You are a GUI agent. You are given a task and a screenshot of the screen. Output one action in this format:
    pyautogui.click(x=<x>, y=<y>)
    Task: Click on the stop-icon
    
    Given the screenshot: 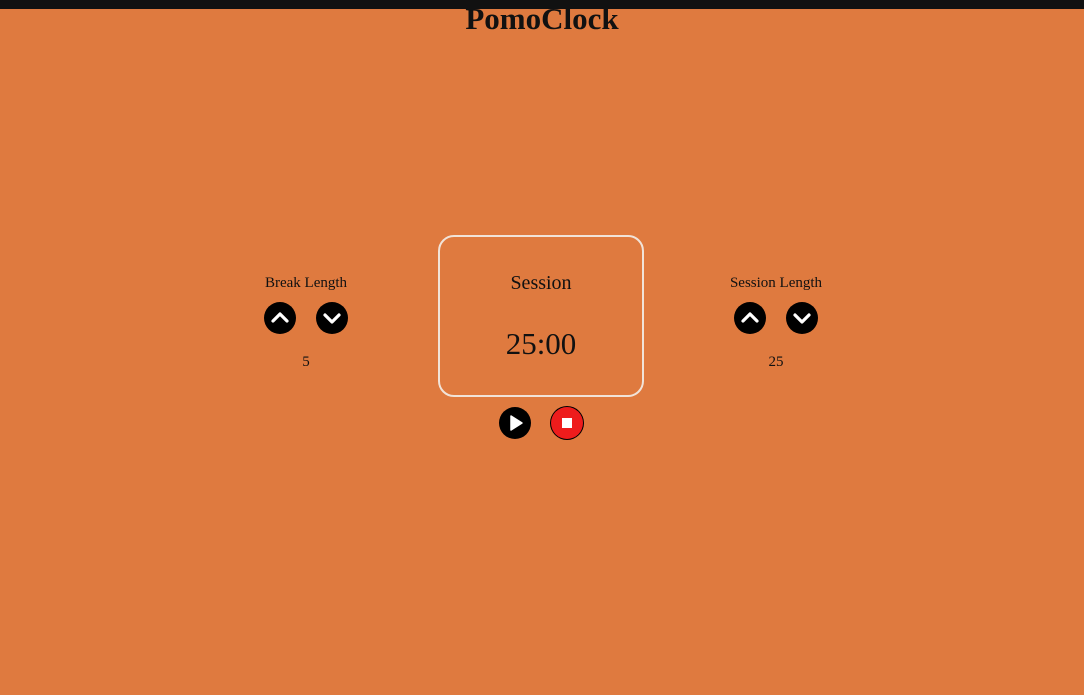 What is the action you would take?
    pyautogui.click(x=567, y=423)
    